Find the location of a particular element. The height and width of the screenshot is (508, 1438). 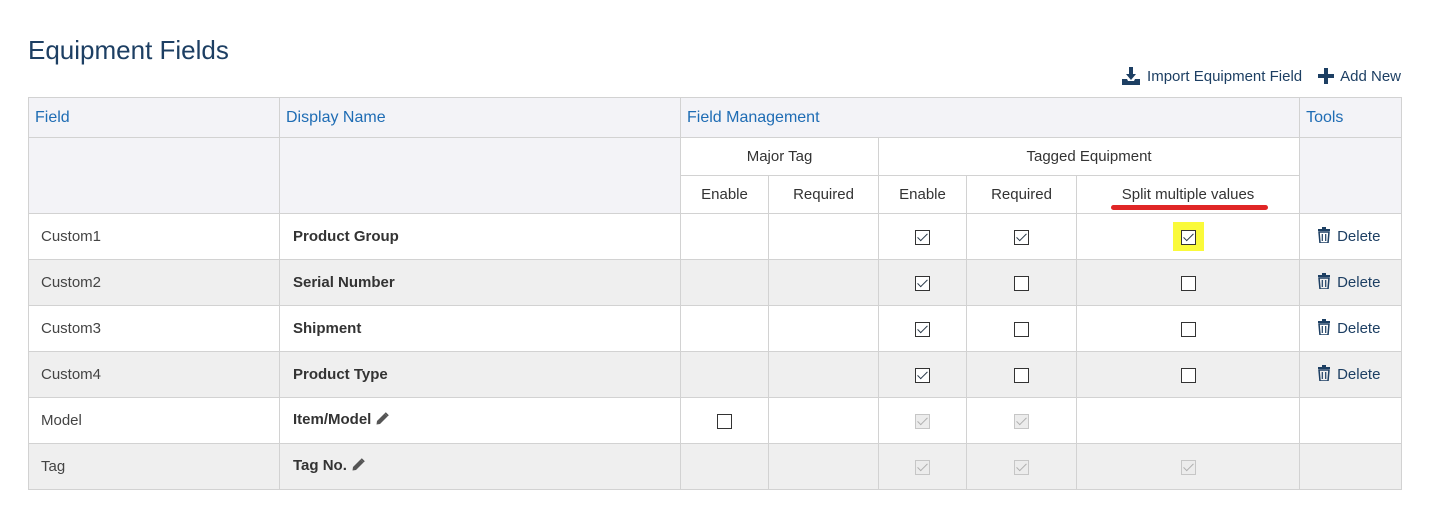

page-title: Equipment Fields is located at coordinates (128, 50).